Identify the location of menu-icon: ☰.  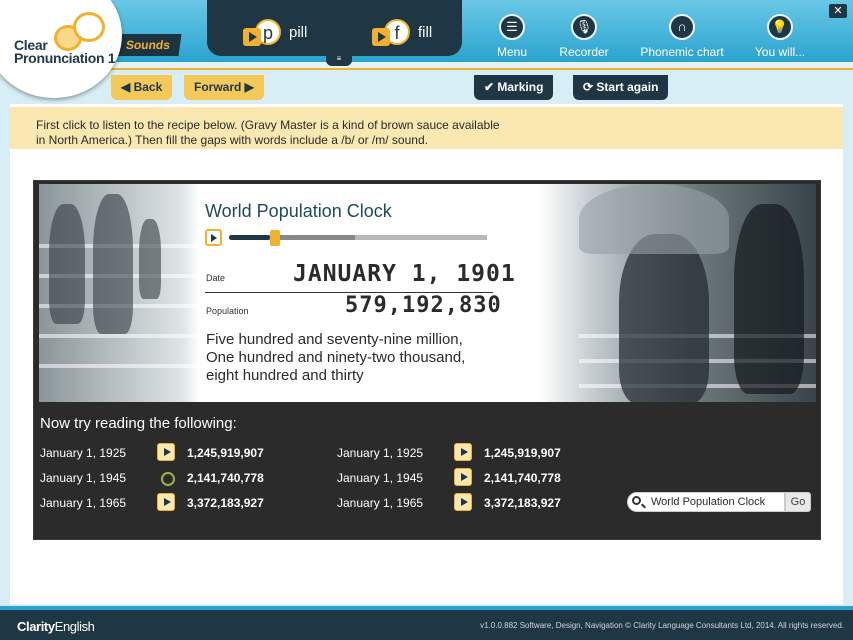
(512, 27).